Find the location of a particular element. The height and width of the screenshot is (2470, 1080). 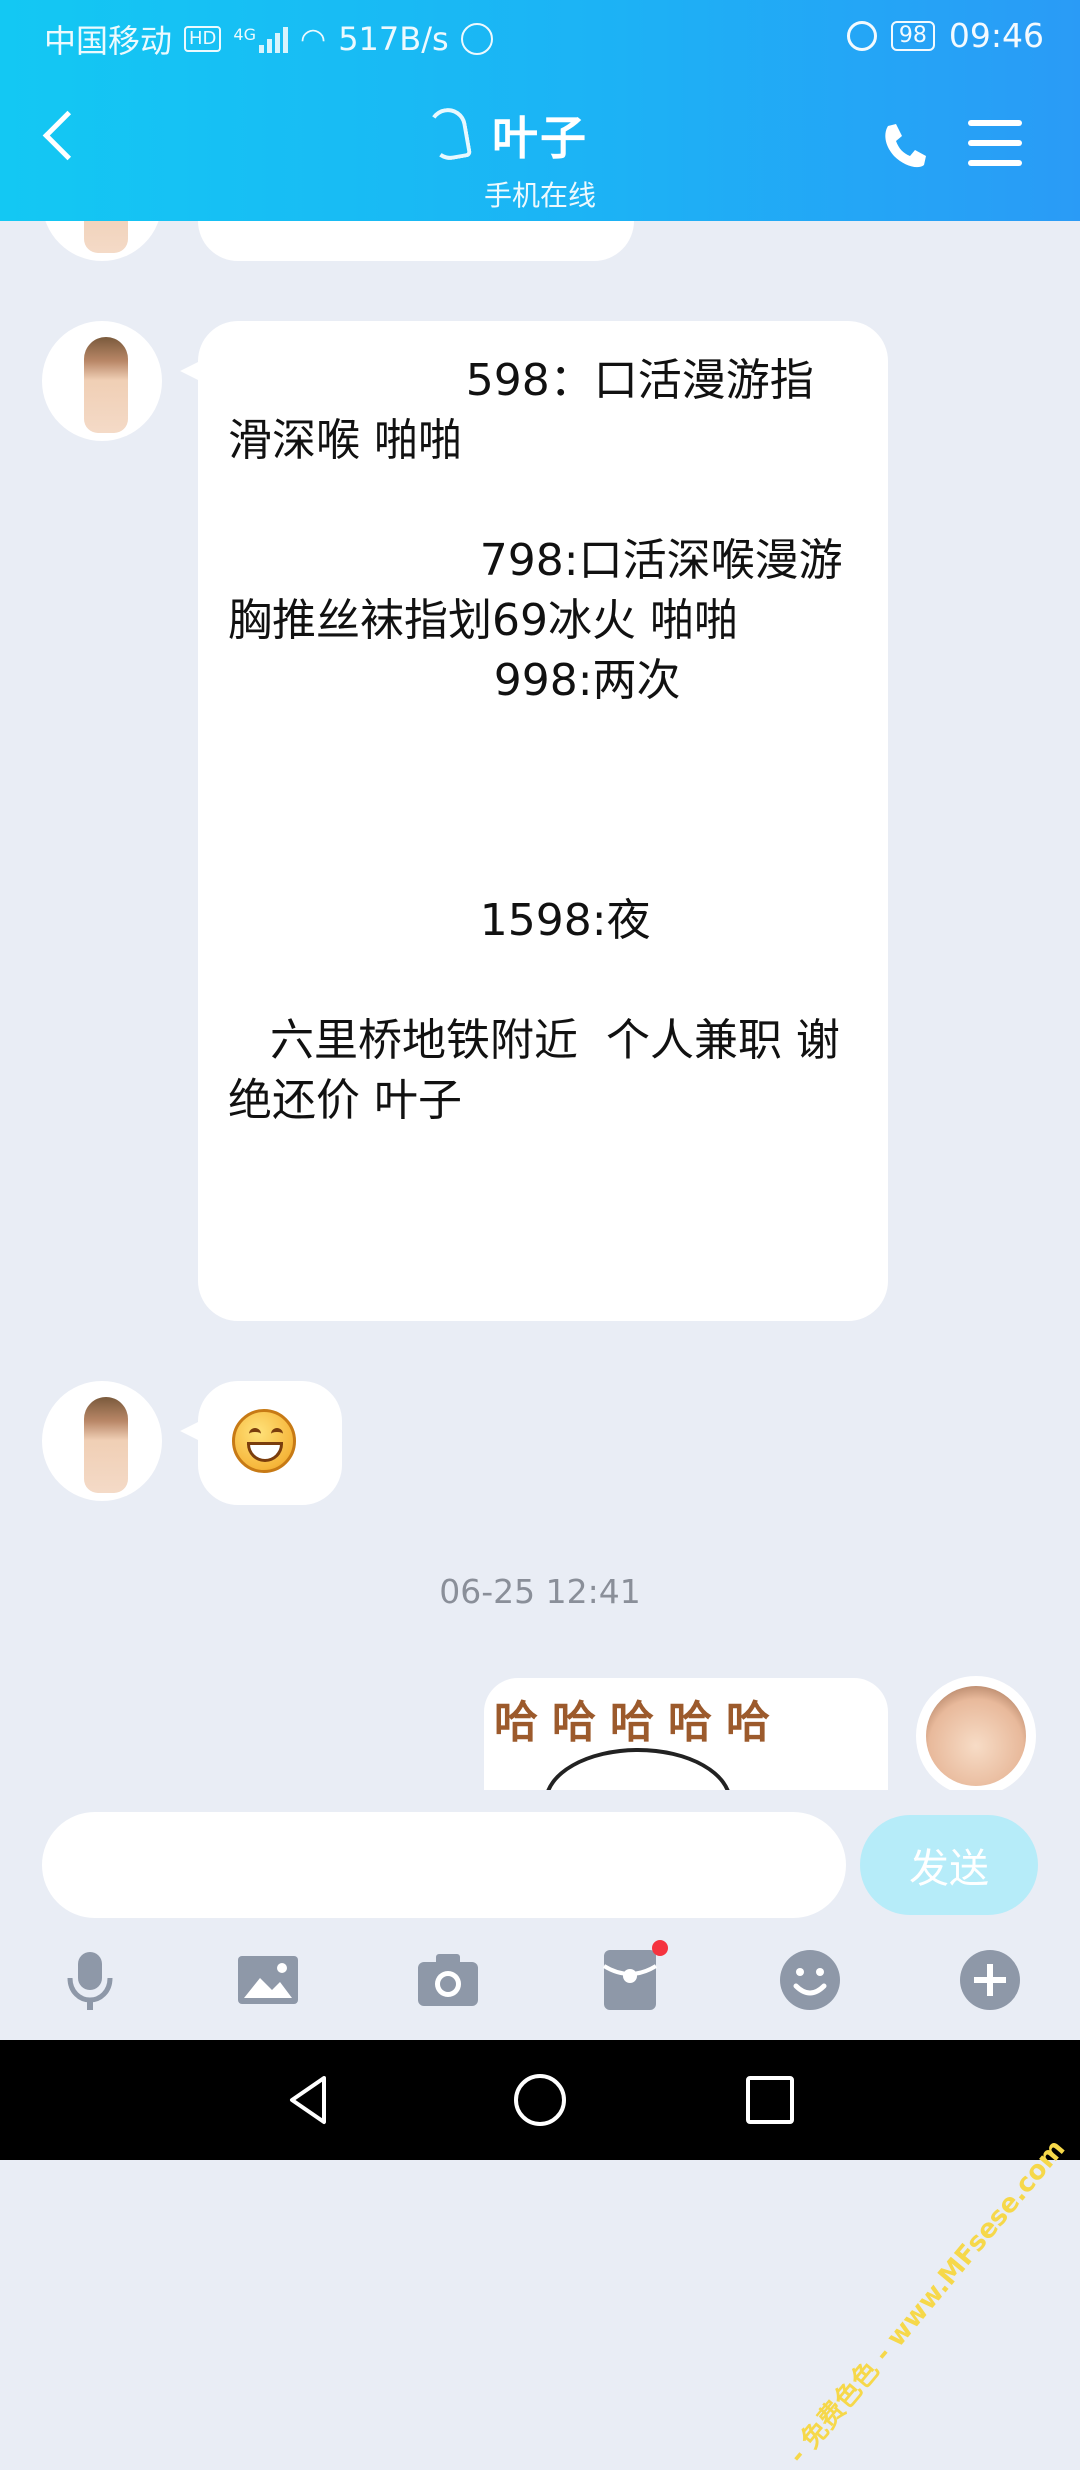

image-icon is located at coordinates (268, 1980).